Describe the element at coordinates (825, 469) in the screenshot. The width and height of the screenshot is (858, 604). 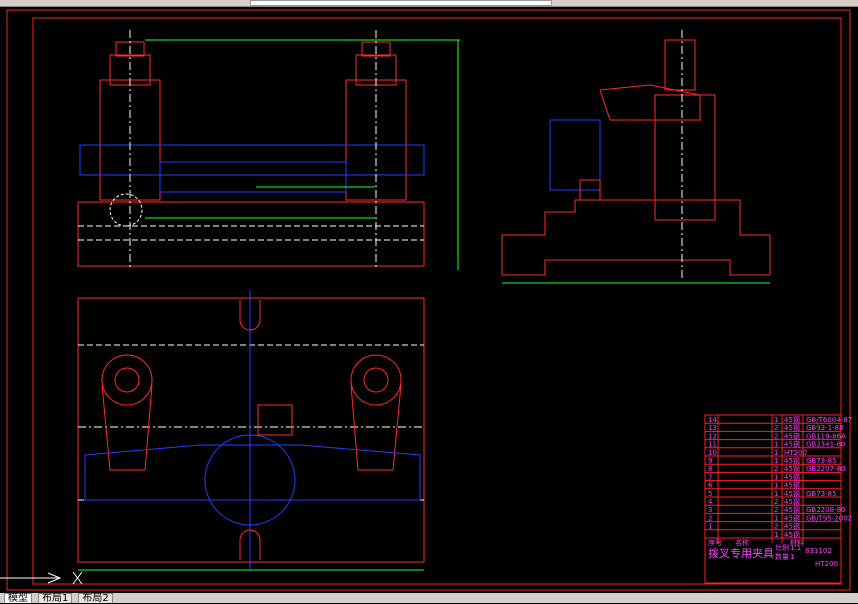
I see `table-cell-std: GB2207-80` at that location.